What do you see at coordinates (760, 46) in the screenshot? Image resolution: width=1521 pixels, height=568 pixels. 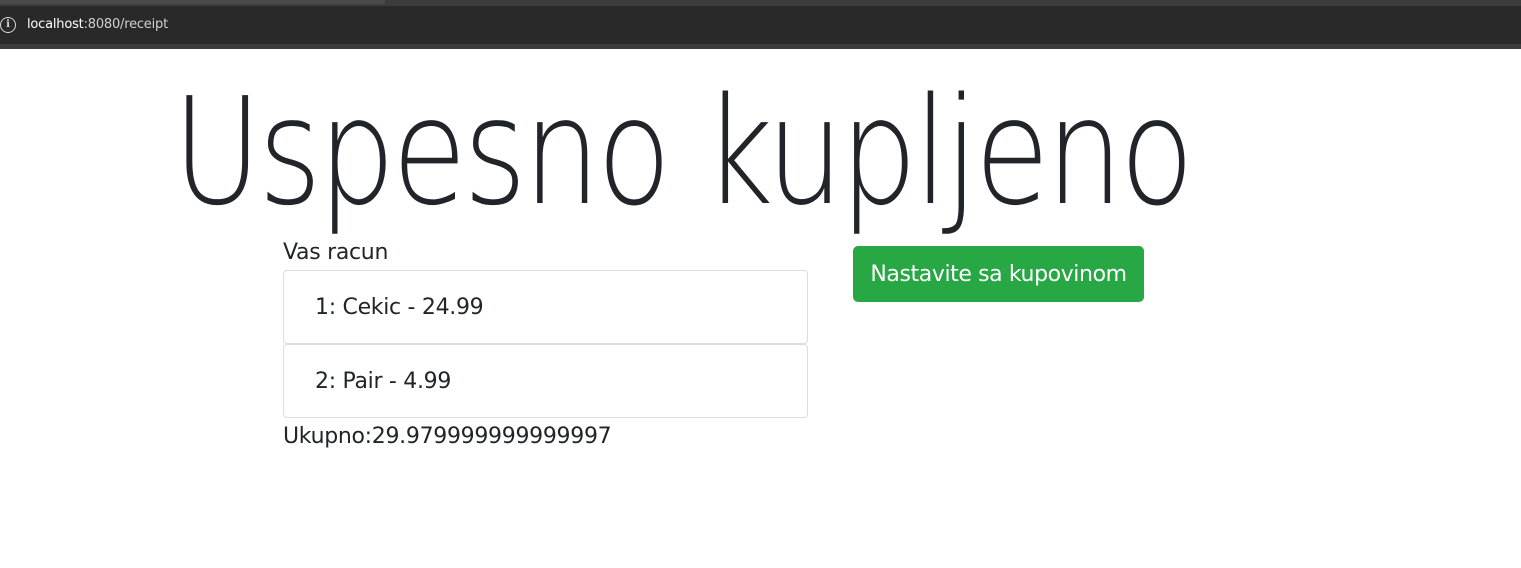 I see `toolbar-divider` at bounding box center [760, 46].